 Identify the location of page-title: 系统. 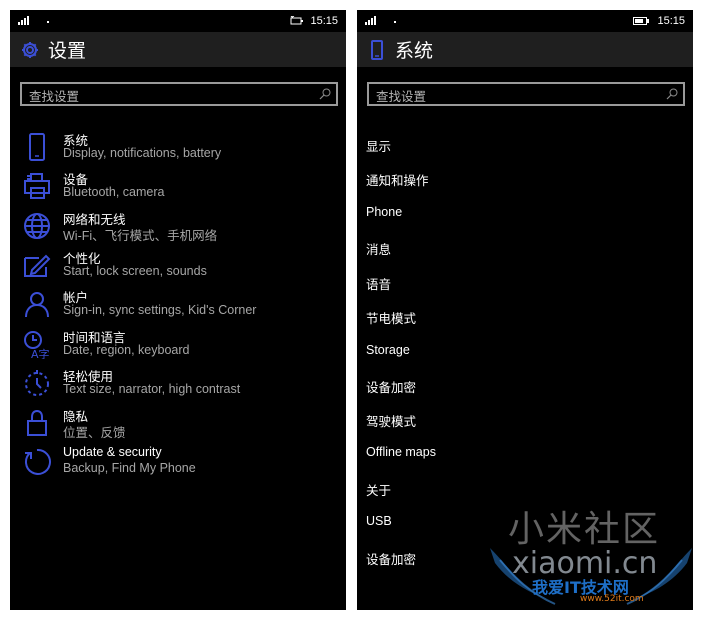
(414, 51).